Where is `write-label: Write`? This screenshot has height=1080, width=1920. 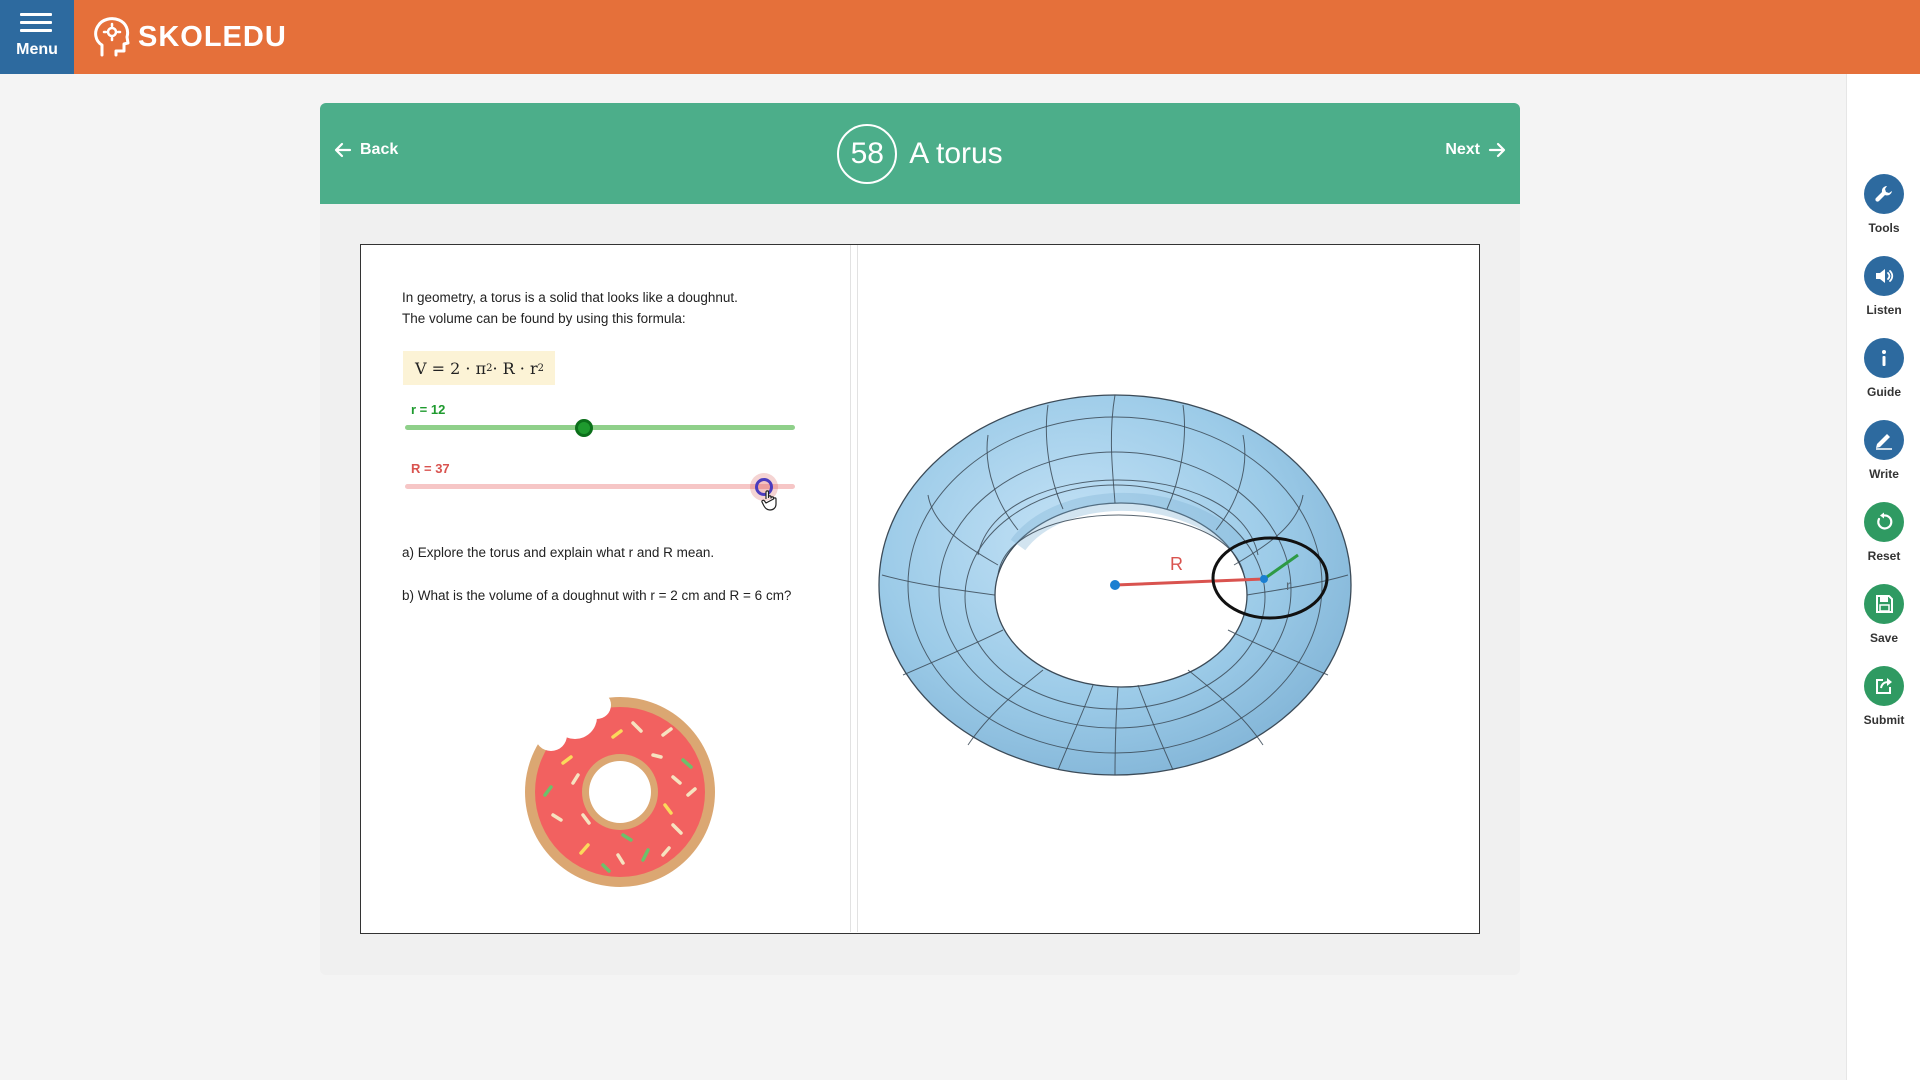
write-label: Write is located at coordinates (1884, 474).